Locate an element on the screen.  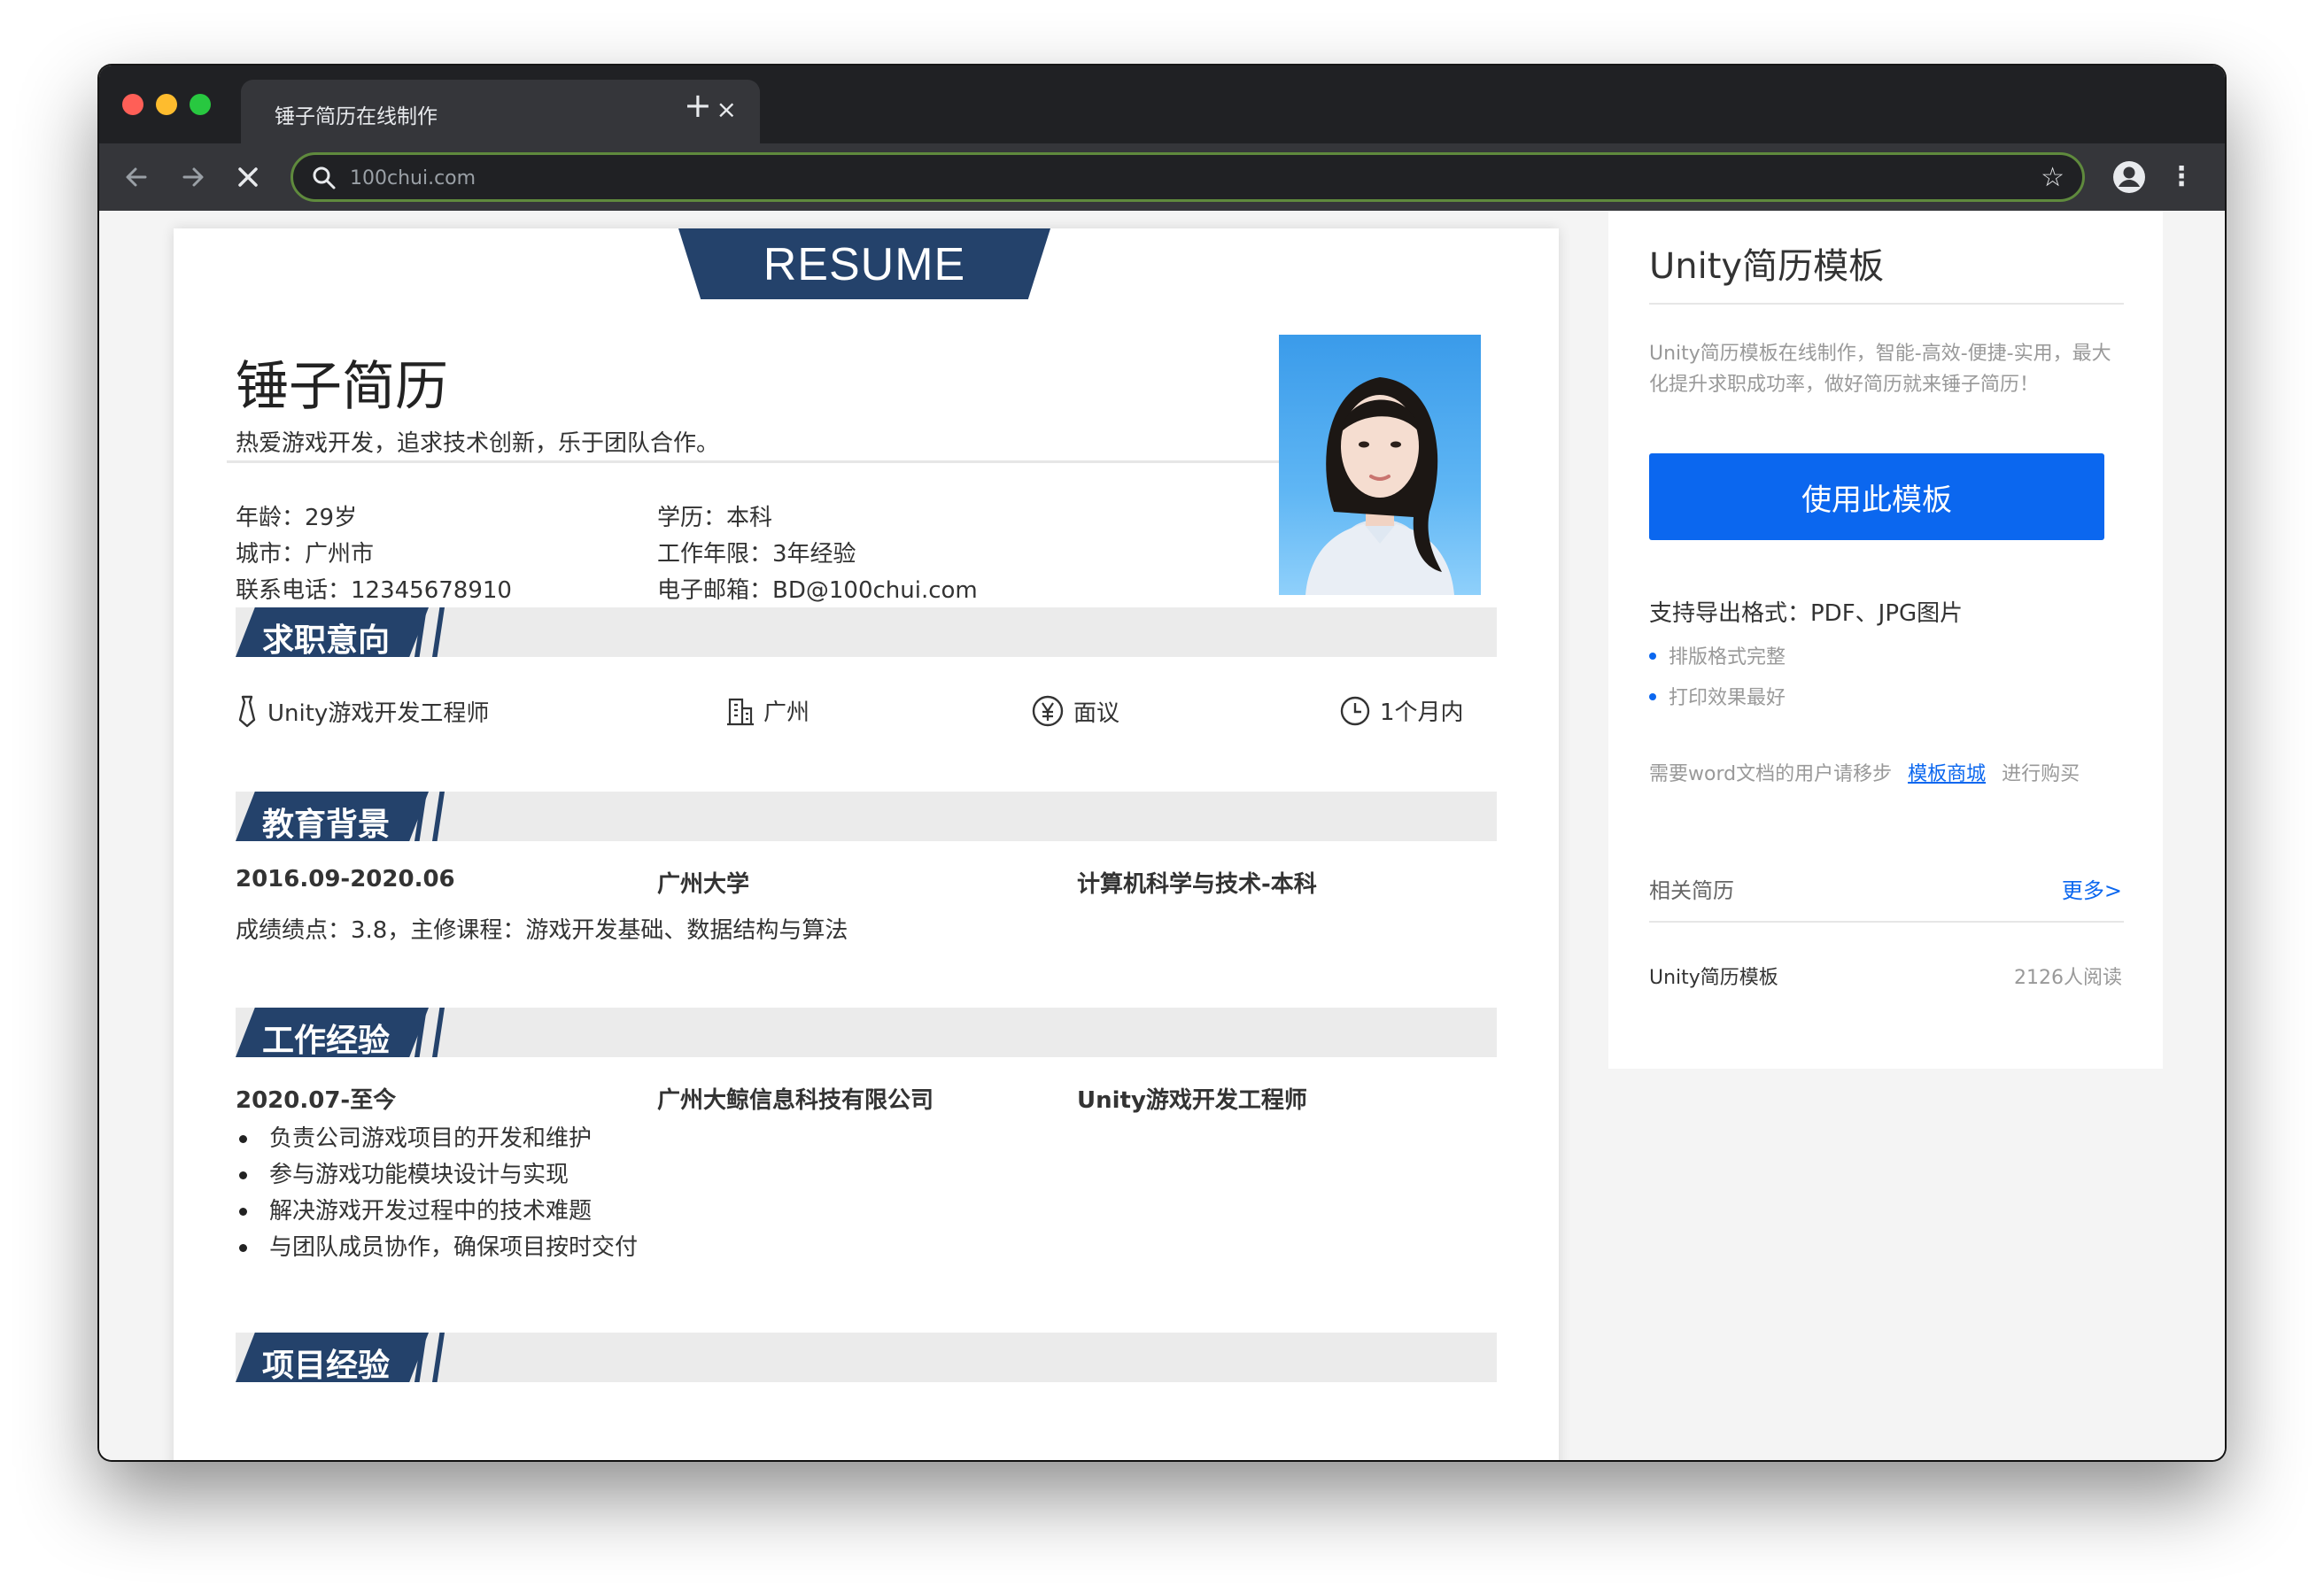
profile-icon is located at coordinates (2129, 177).